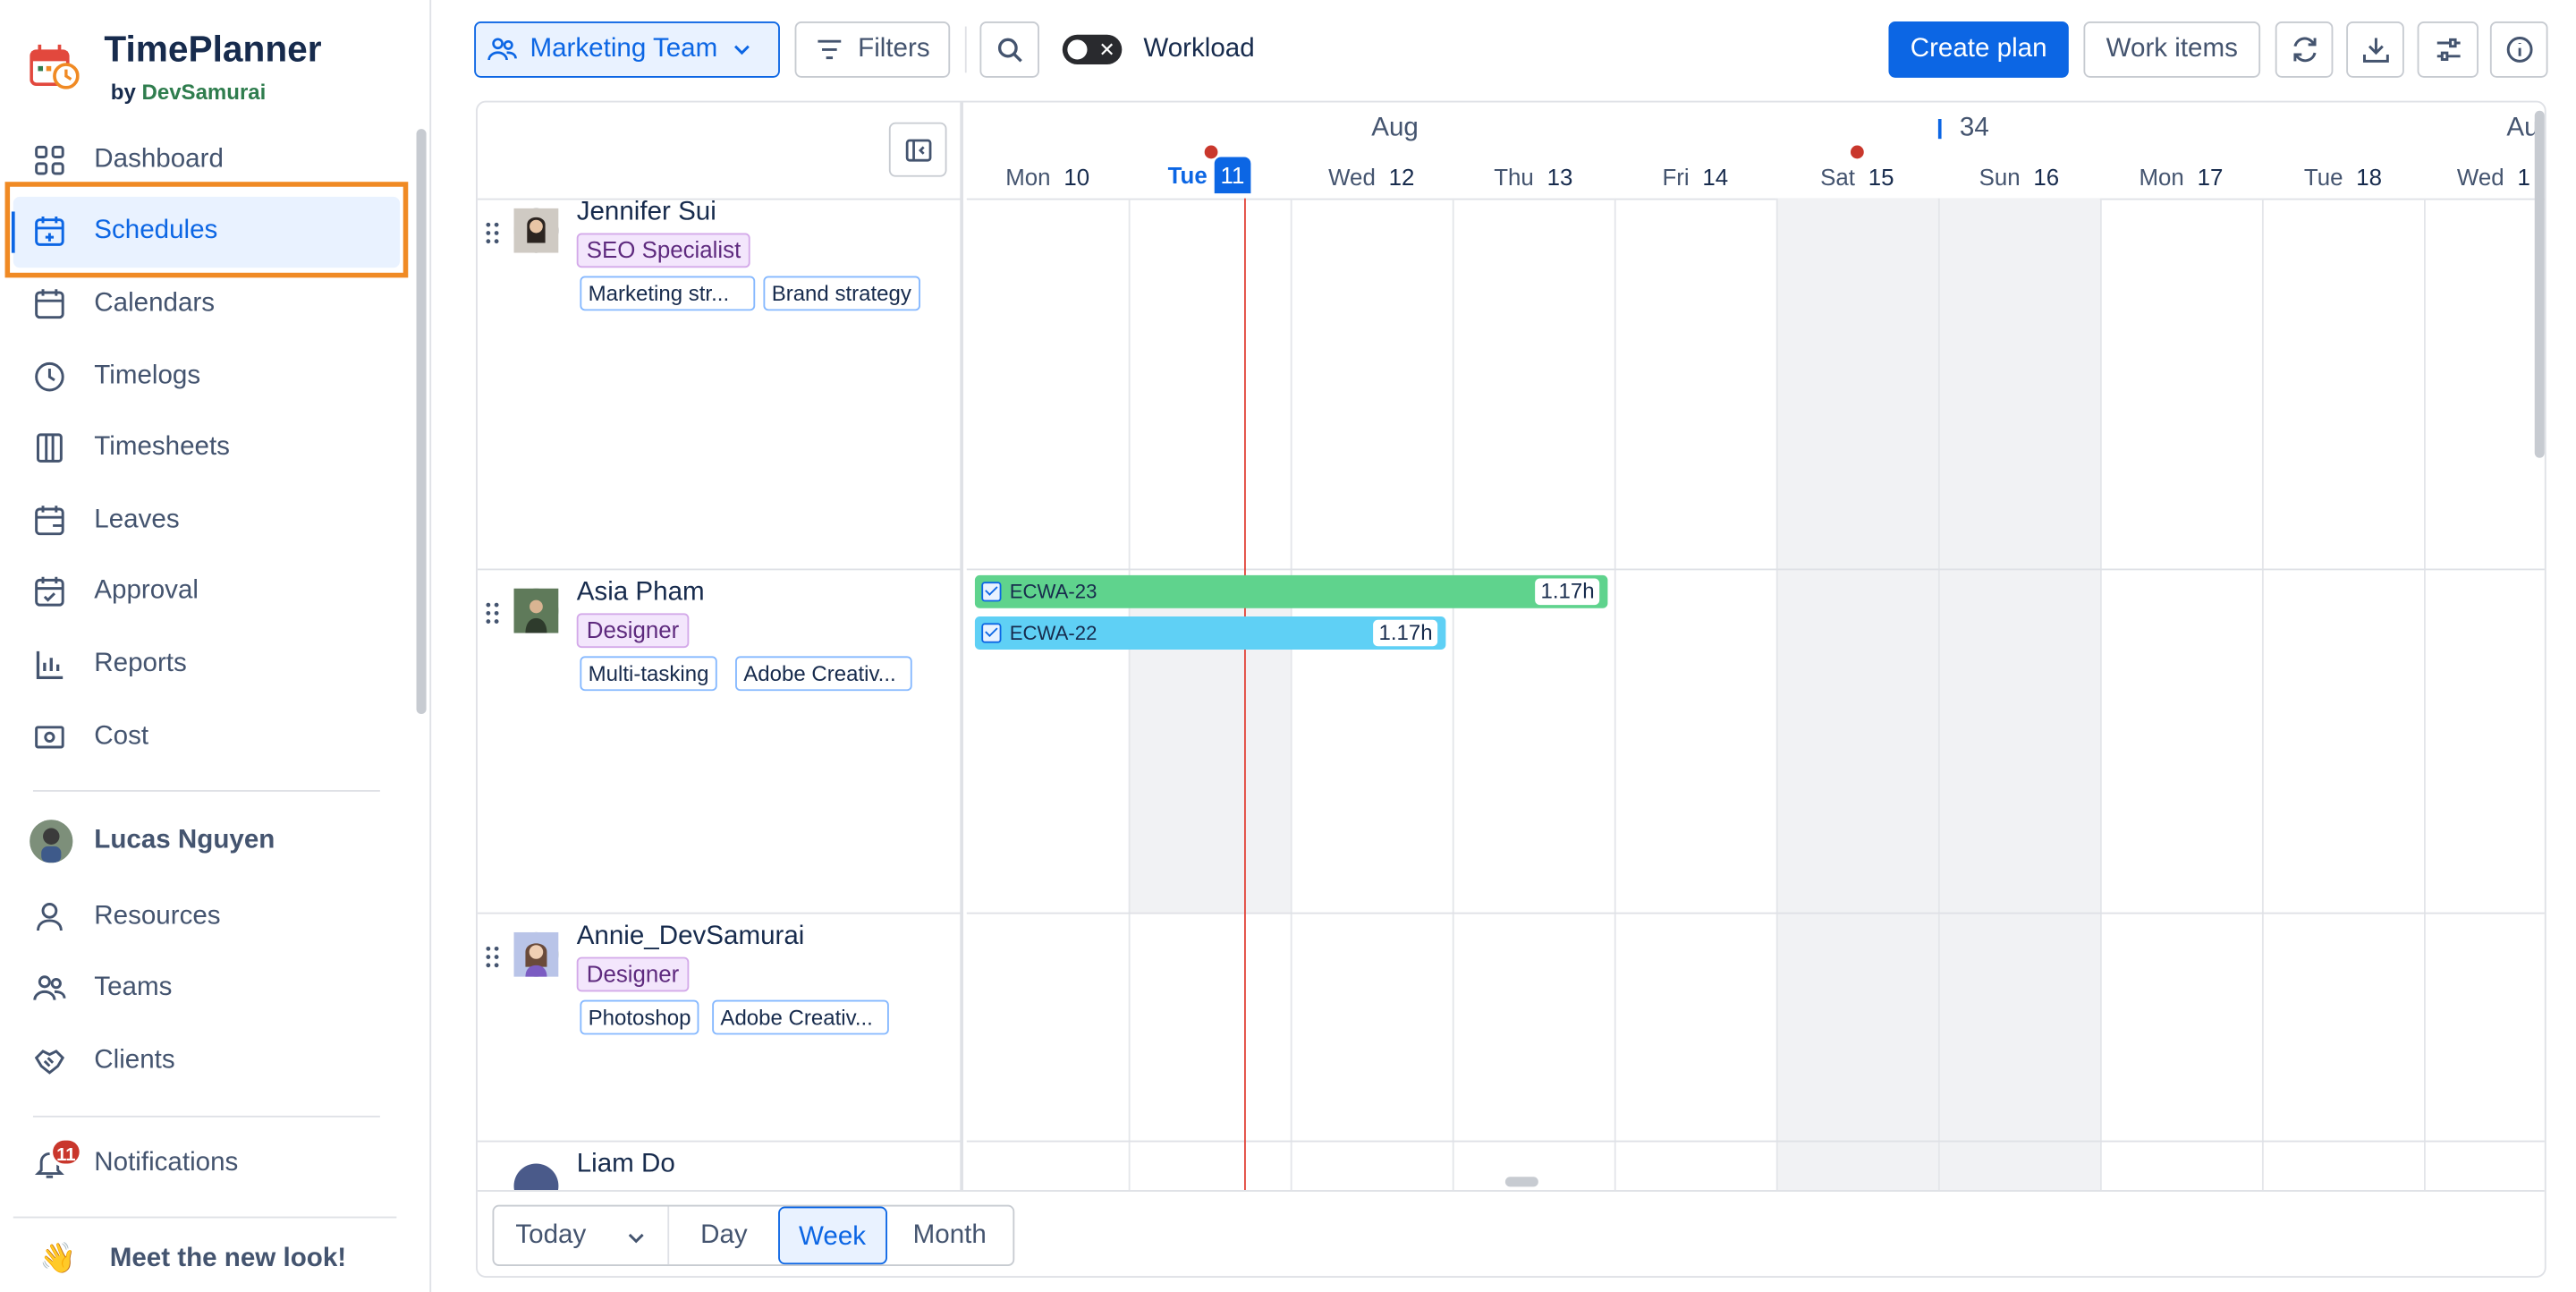 The height and width of the screenshot is (1292, 2576). Describe the element at coordinates (582, 1236) in the screenshot. I see `today-dropdown: Today` at that location.